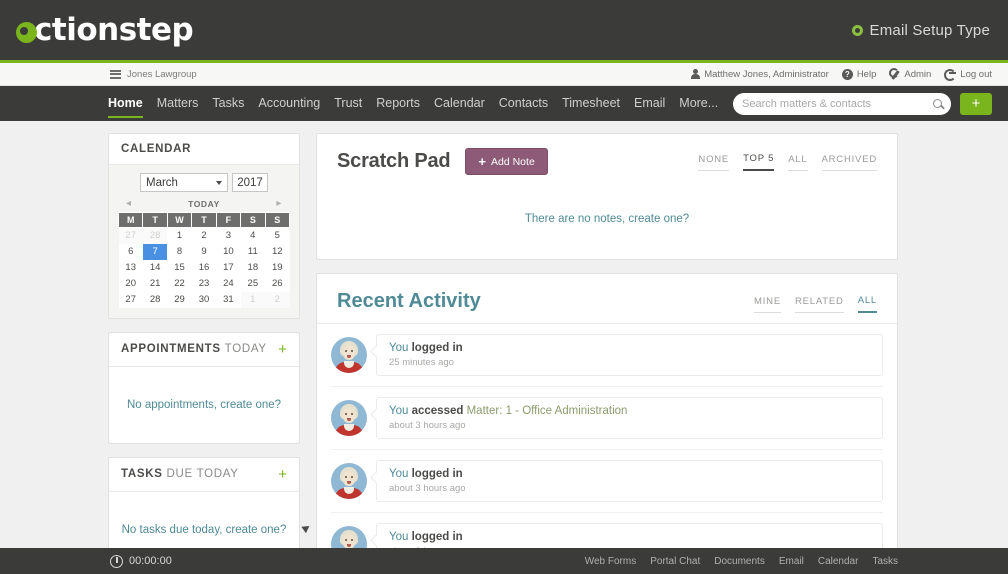 This screenshot has width=1008, height=574. I want to click on activity-item: You logged in about 3 hours ago, so click(607, 481).